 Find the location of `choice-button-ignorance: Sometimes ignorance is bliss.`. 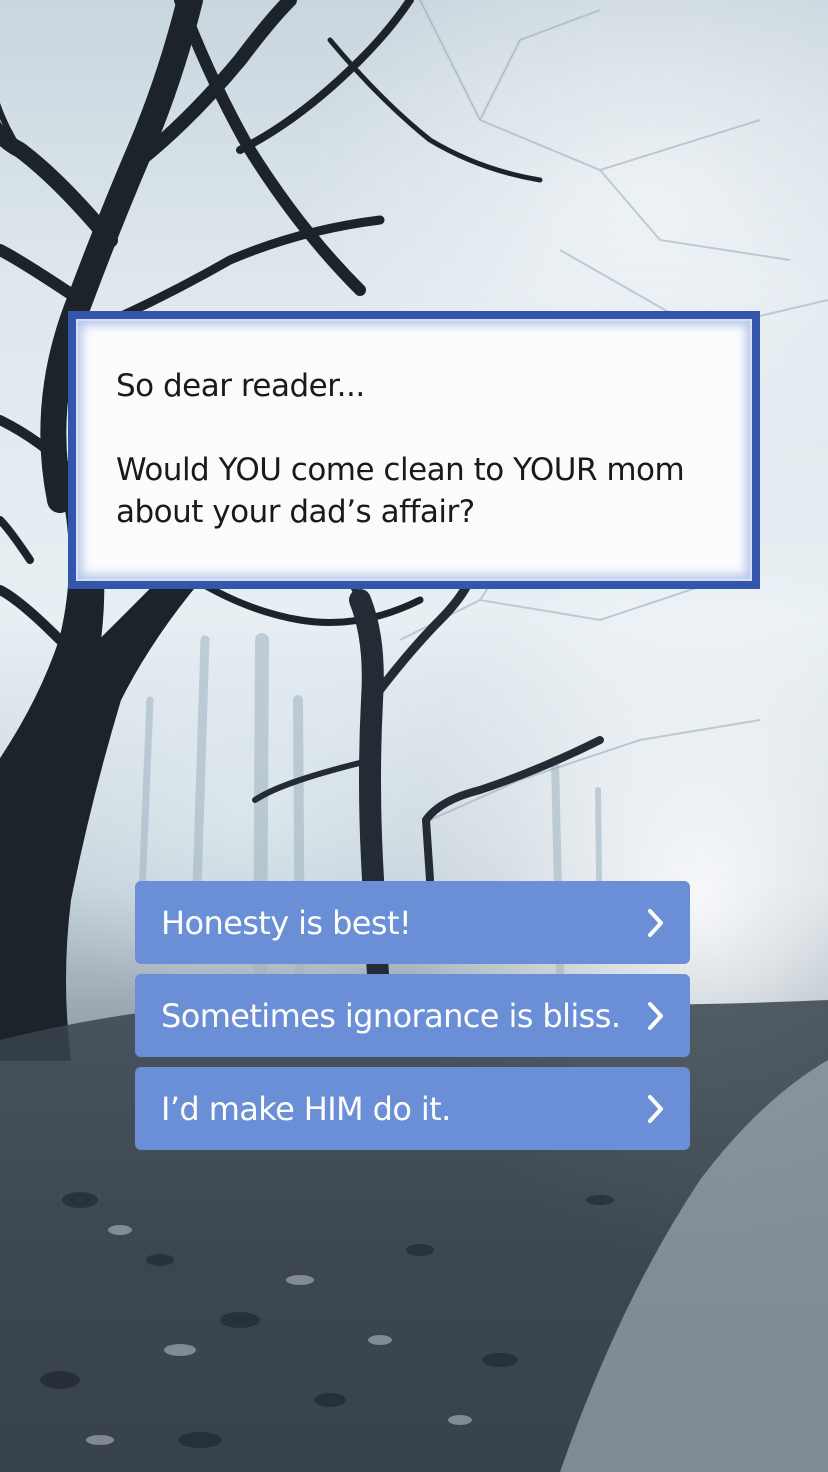

choice-button-ignorance: Sometimes ignorance is bliss. is located at coordinates (412, 1015).